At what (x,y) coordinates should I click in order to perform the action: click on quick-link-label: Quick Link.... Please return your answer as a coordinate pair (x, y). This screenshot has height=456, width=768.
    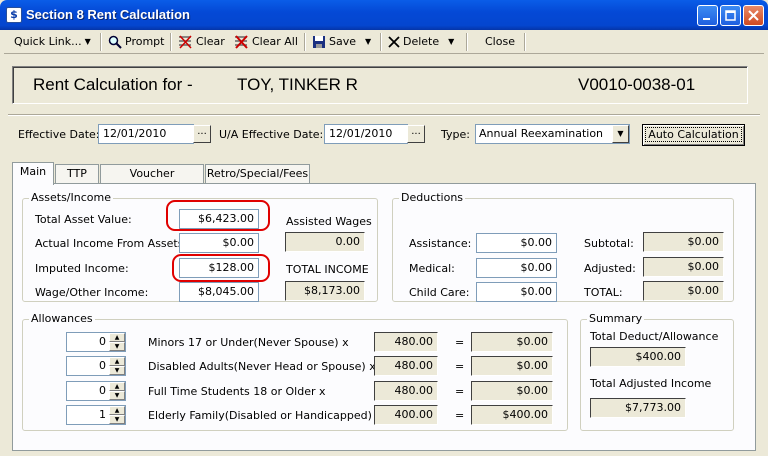
    Looking at the image, I should click on (48, 41).